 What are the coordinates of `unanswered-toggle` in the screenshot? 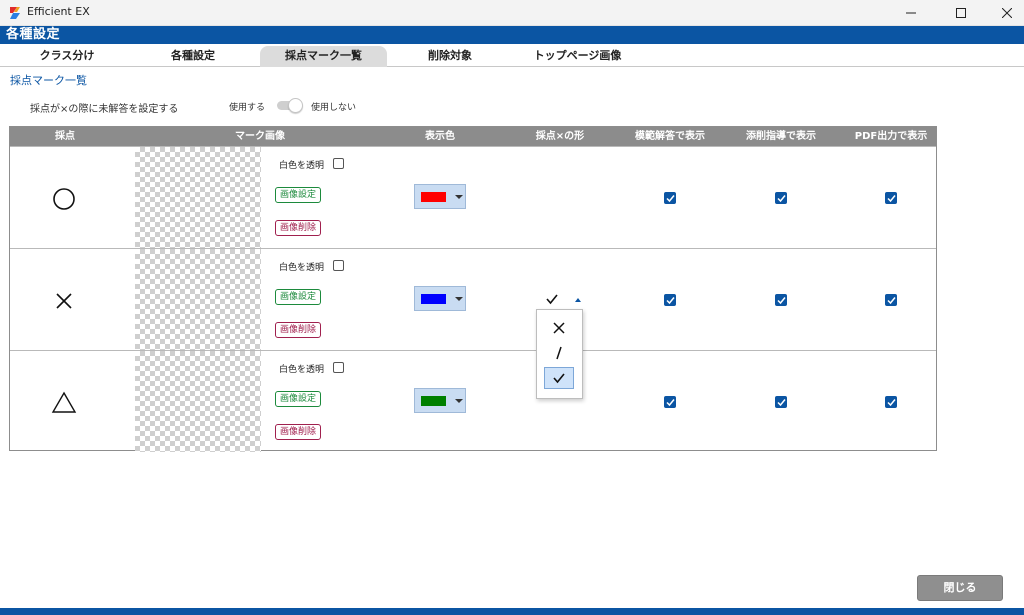 It's located at (290, 105).